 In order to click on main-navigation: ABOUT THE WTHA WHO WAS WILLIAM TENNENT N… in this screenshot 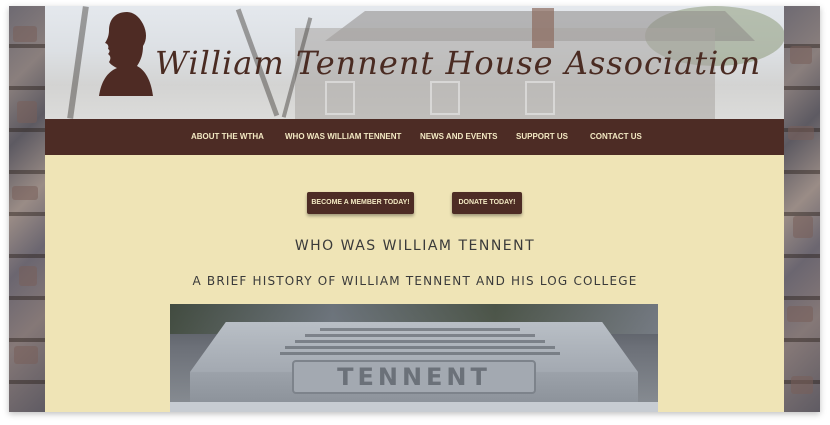, I will do `click(415, 137)`.